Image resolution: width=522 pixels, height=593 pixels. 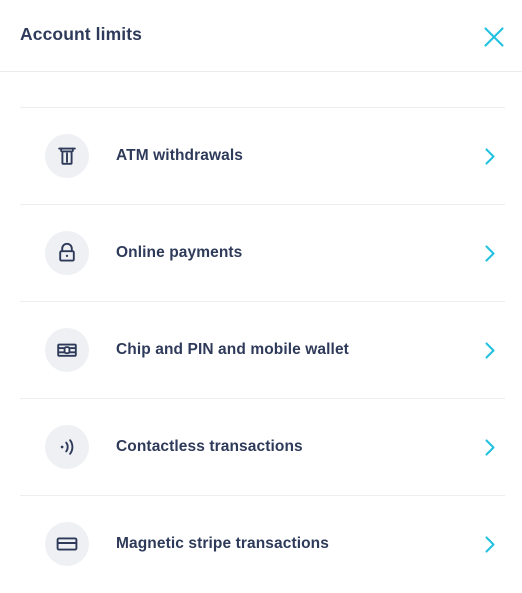 I want to click on padlock-icon, so click(x=67, y=253).